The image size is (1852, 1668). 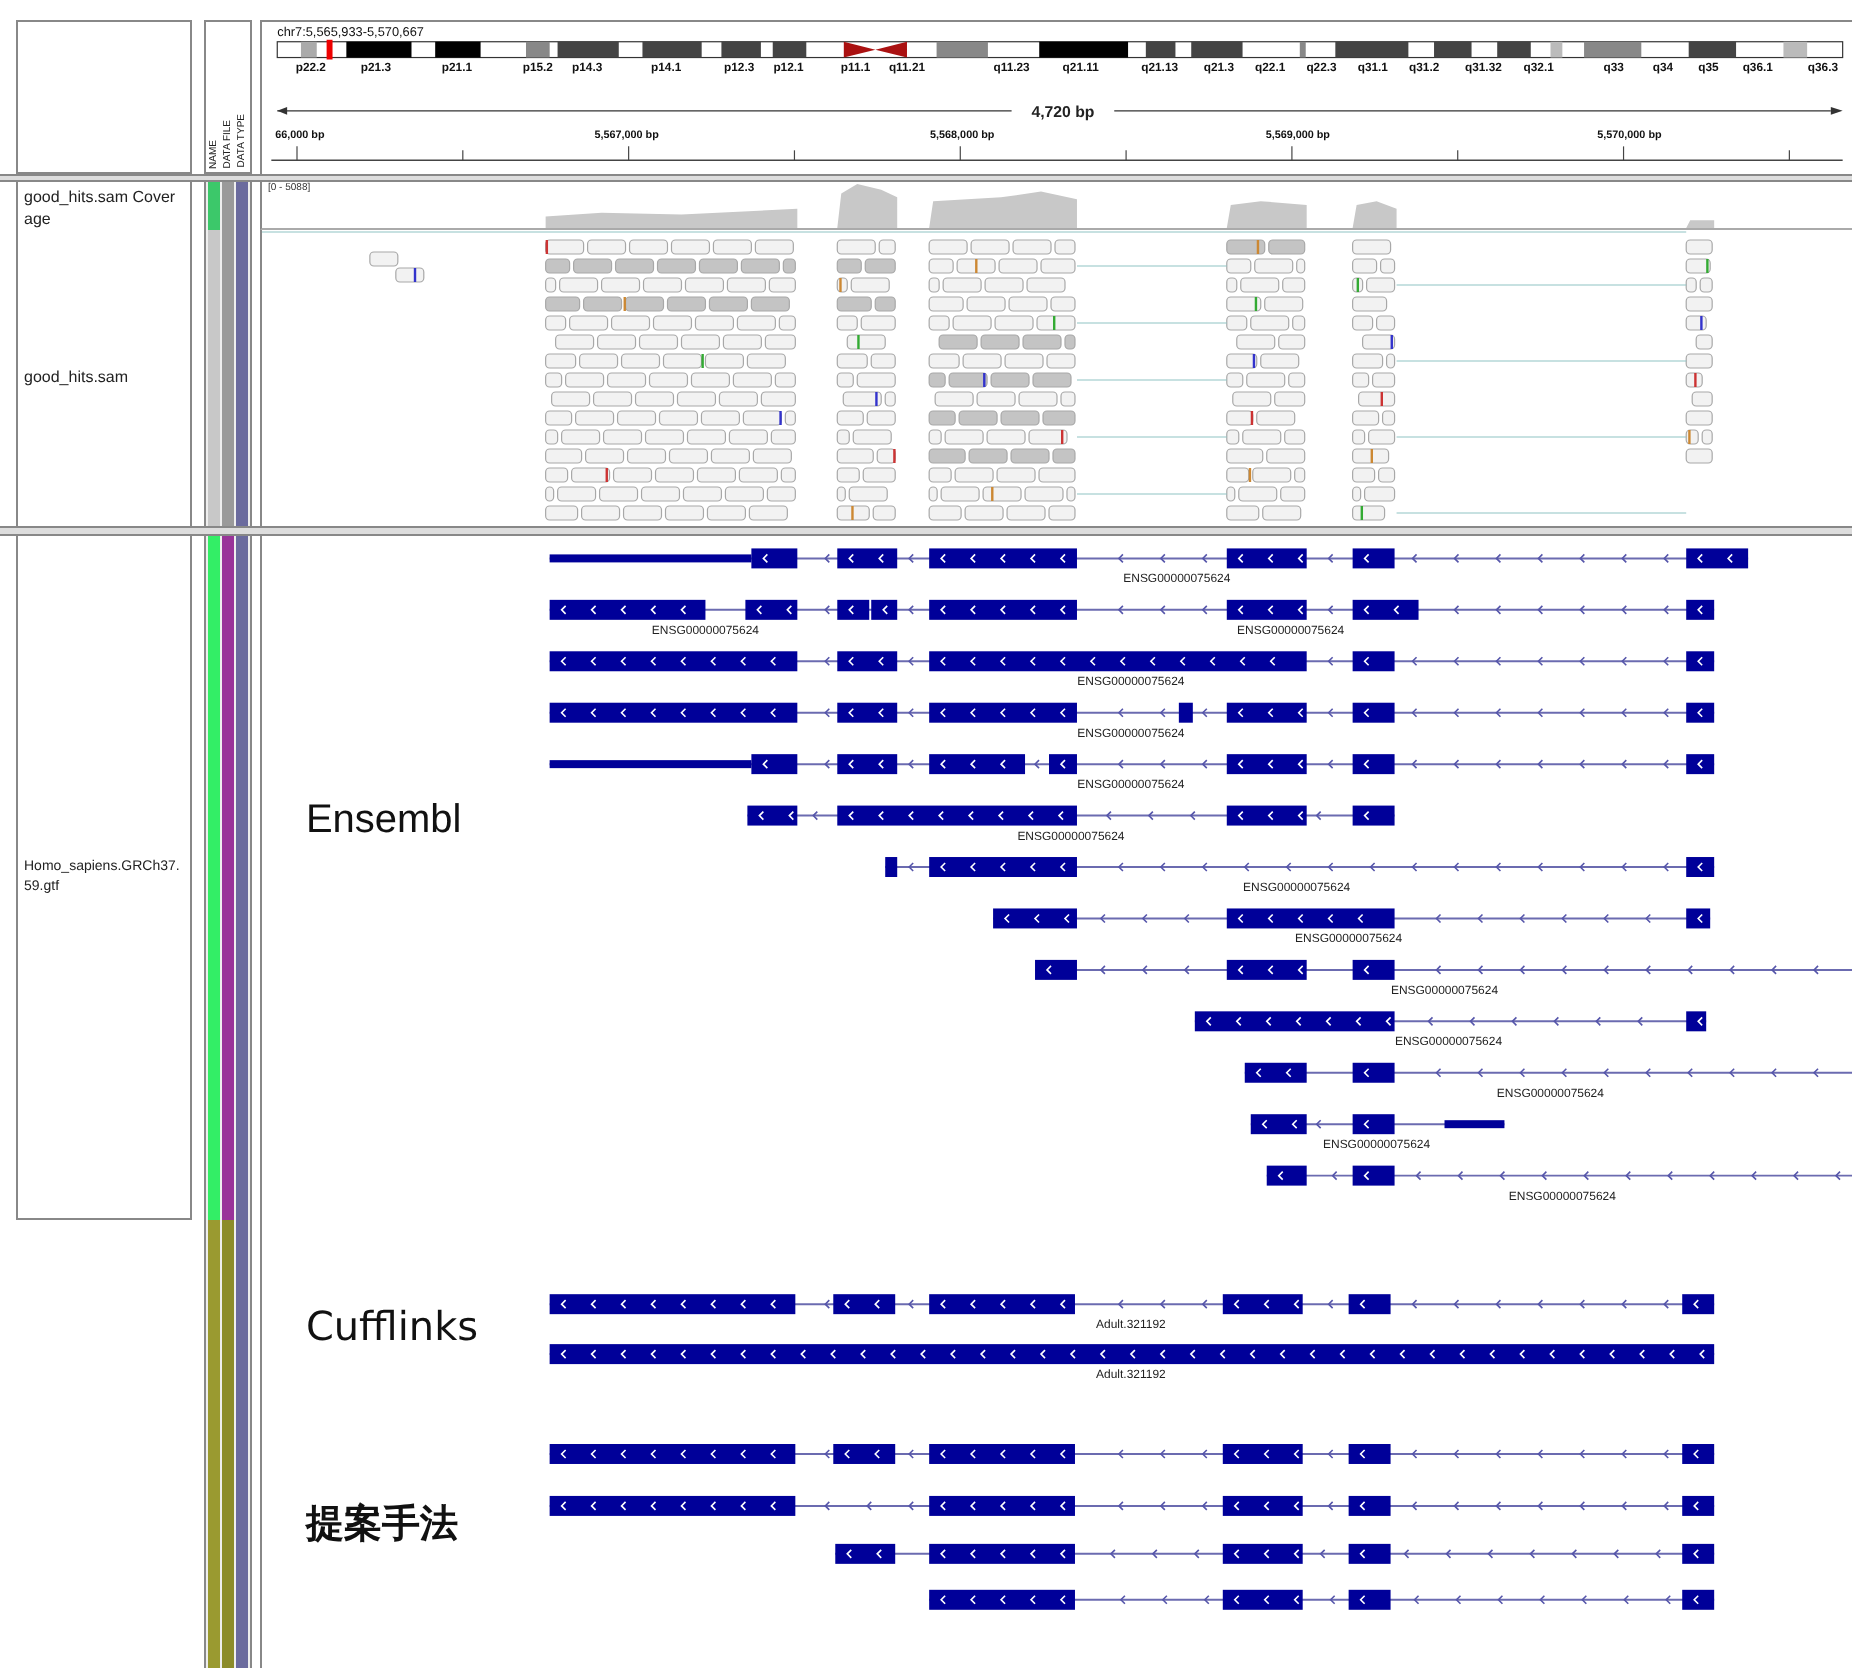 I want to click on span-label: 4,720 bp, so click(x=1063, y=111).